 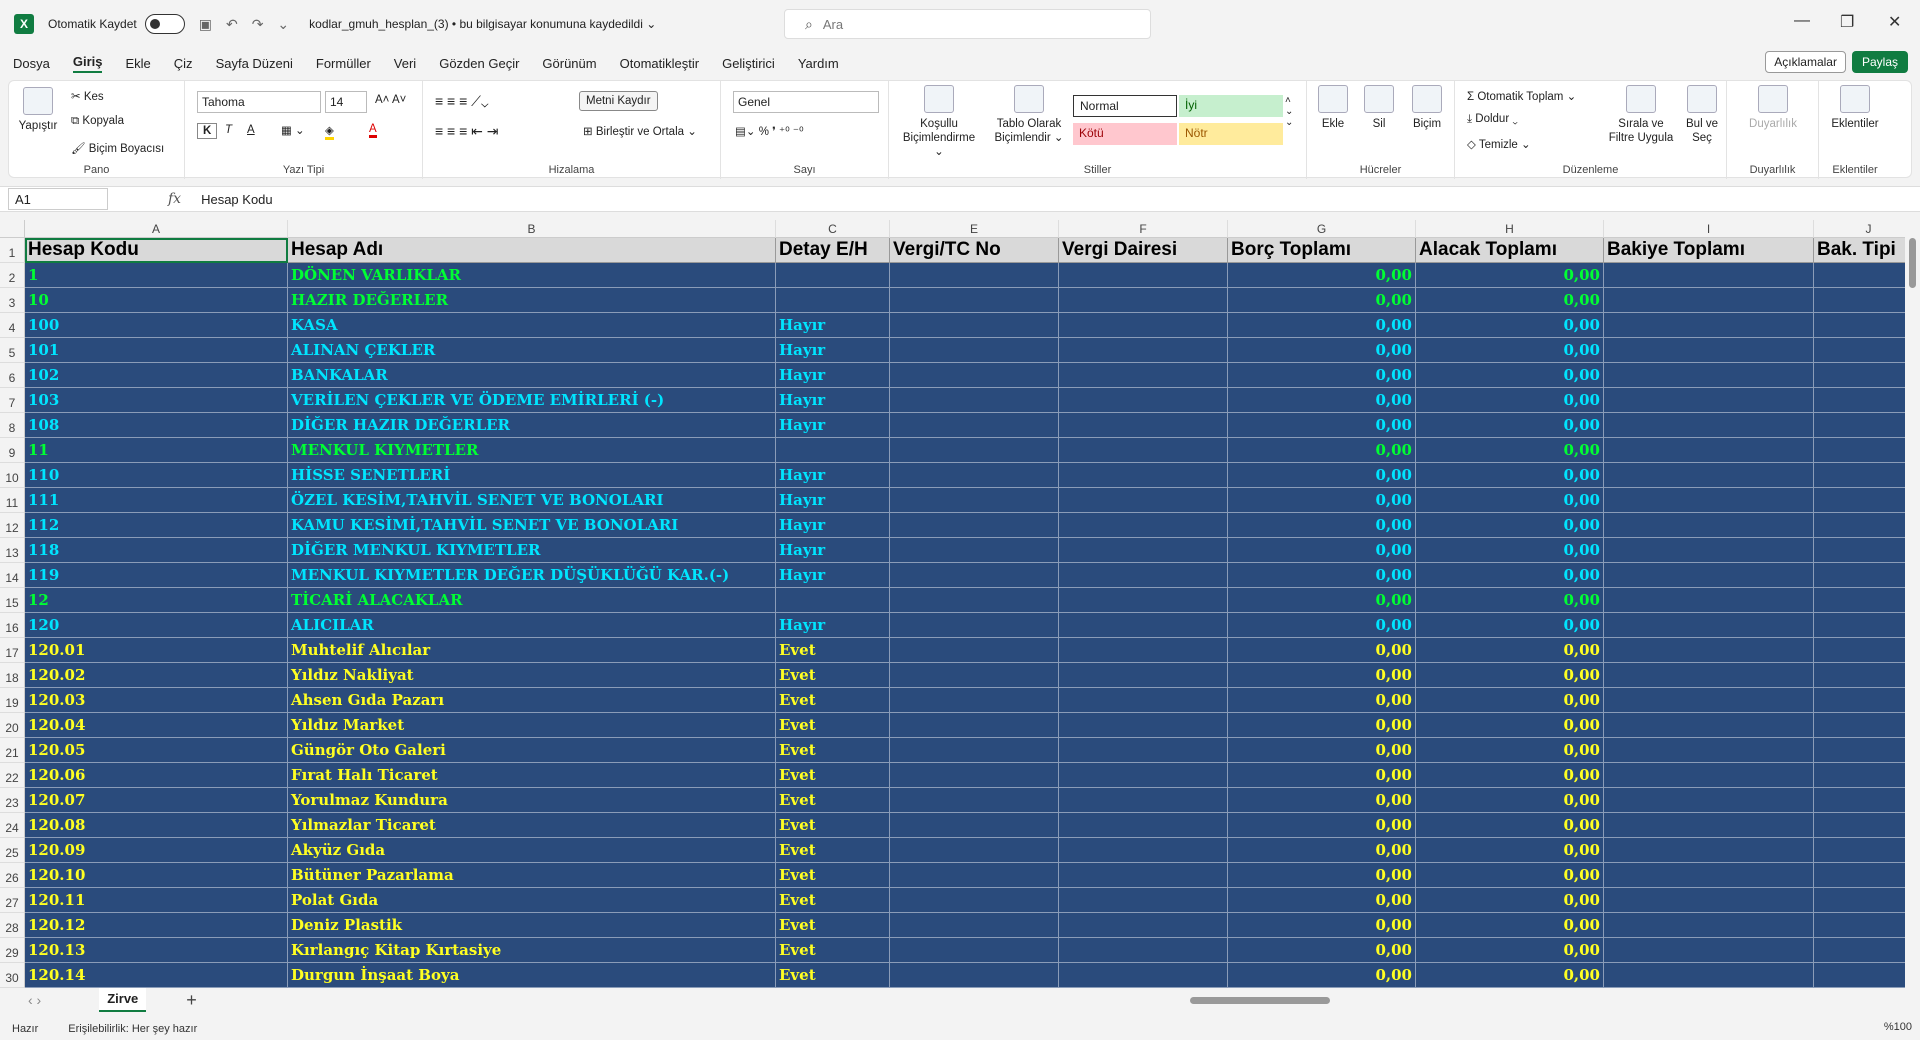 What do you see at coordinates (12, 229) in the screenshot?
I see `select-all-corner` at bounding box center [12, 229].